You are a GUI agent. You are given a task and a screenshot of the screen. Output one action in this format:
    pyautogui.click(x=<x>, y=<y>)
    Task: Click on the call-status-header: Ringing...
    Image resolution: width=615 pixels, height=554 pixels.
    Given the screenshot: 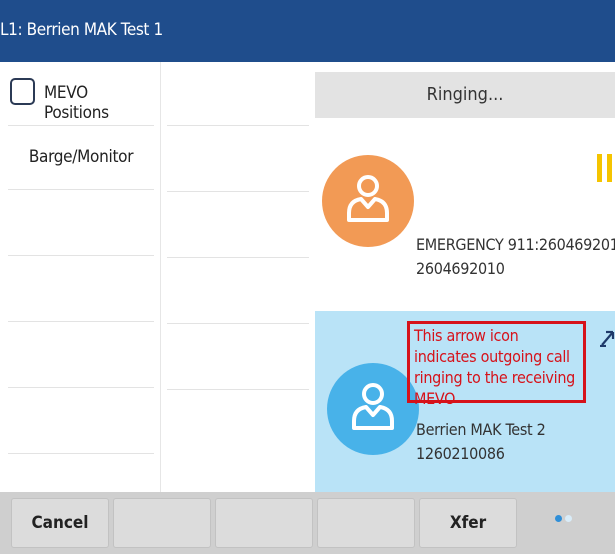 What is the action you would take?
    pyautogui.click(x=465, y=95)
    